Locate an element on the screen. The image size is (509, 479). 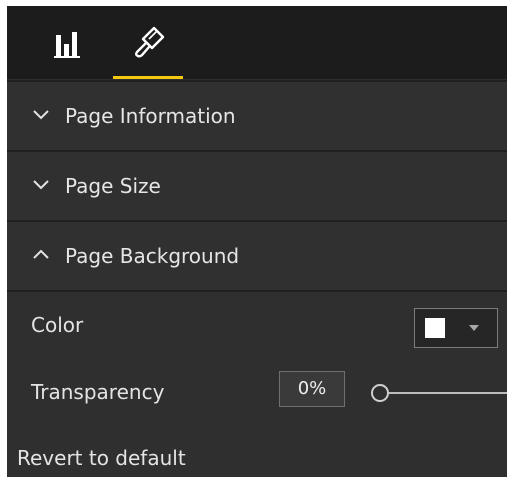
bar-chart-icon is located at coordinates (67, 45).